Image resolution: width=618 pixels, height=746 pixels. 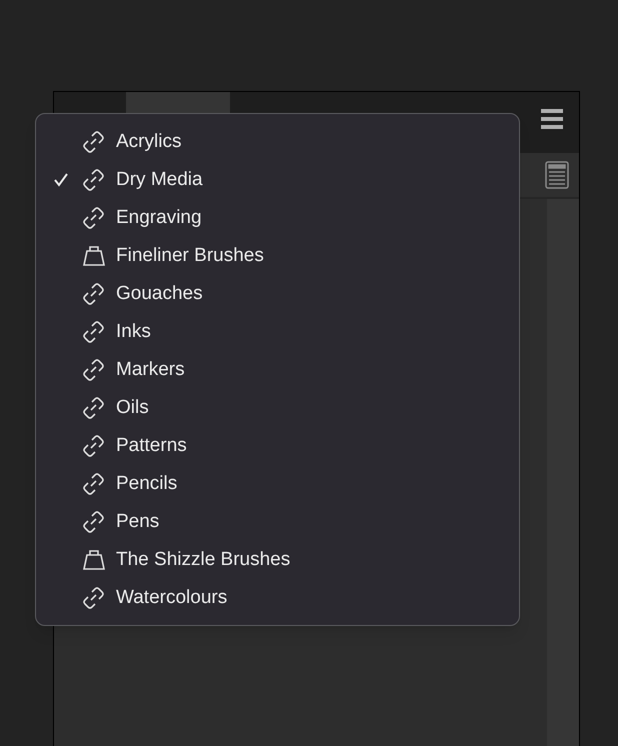 What do you see at coordinates (151, 446) in the screenshot?
I see `menu-item-label: Patterns` at bounding box center [151, 446].